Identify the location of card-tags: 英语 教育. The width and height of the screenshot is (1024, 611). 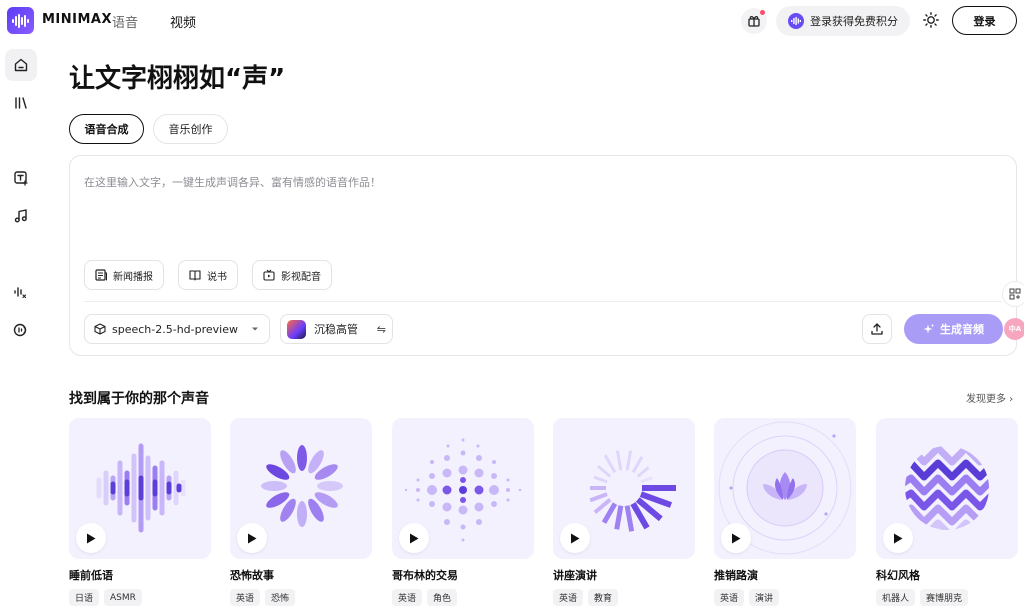
(624, 597).